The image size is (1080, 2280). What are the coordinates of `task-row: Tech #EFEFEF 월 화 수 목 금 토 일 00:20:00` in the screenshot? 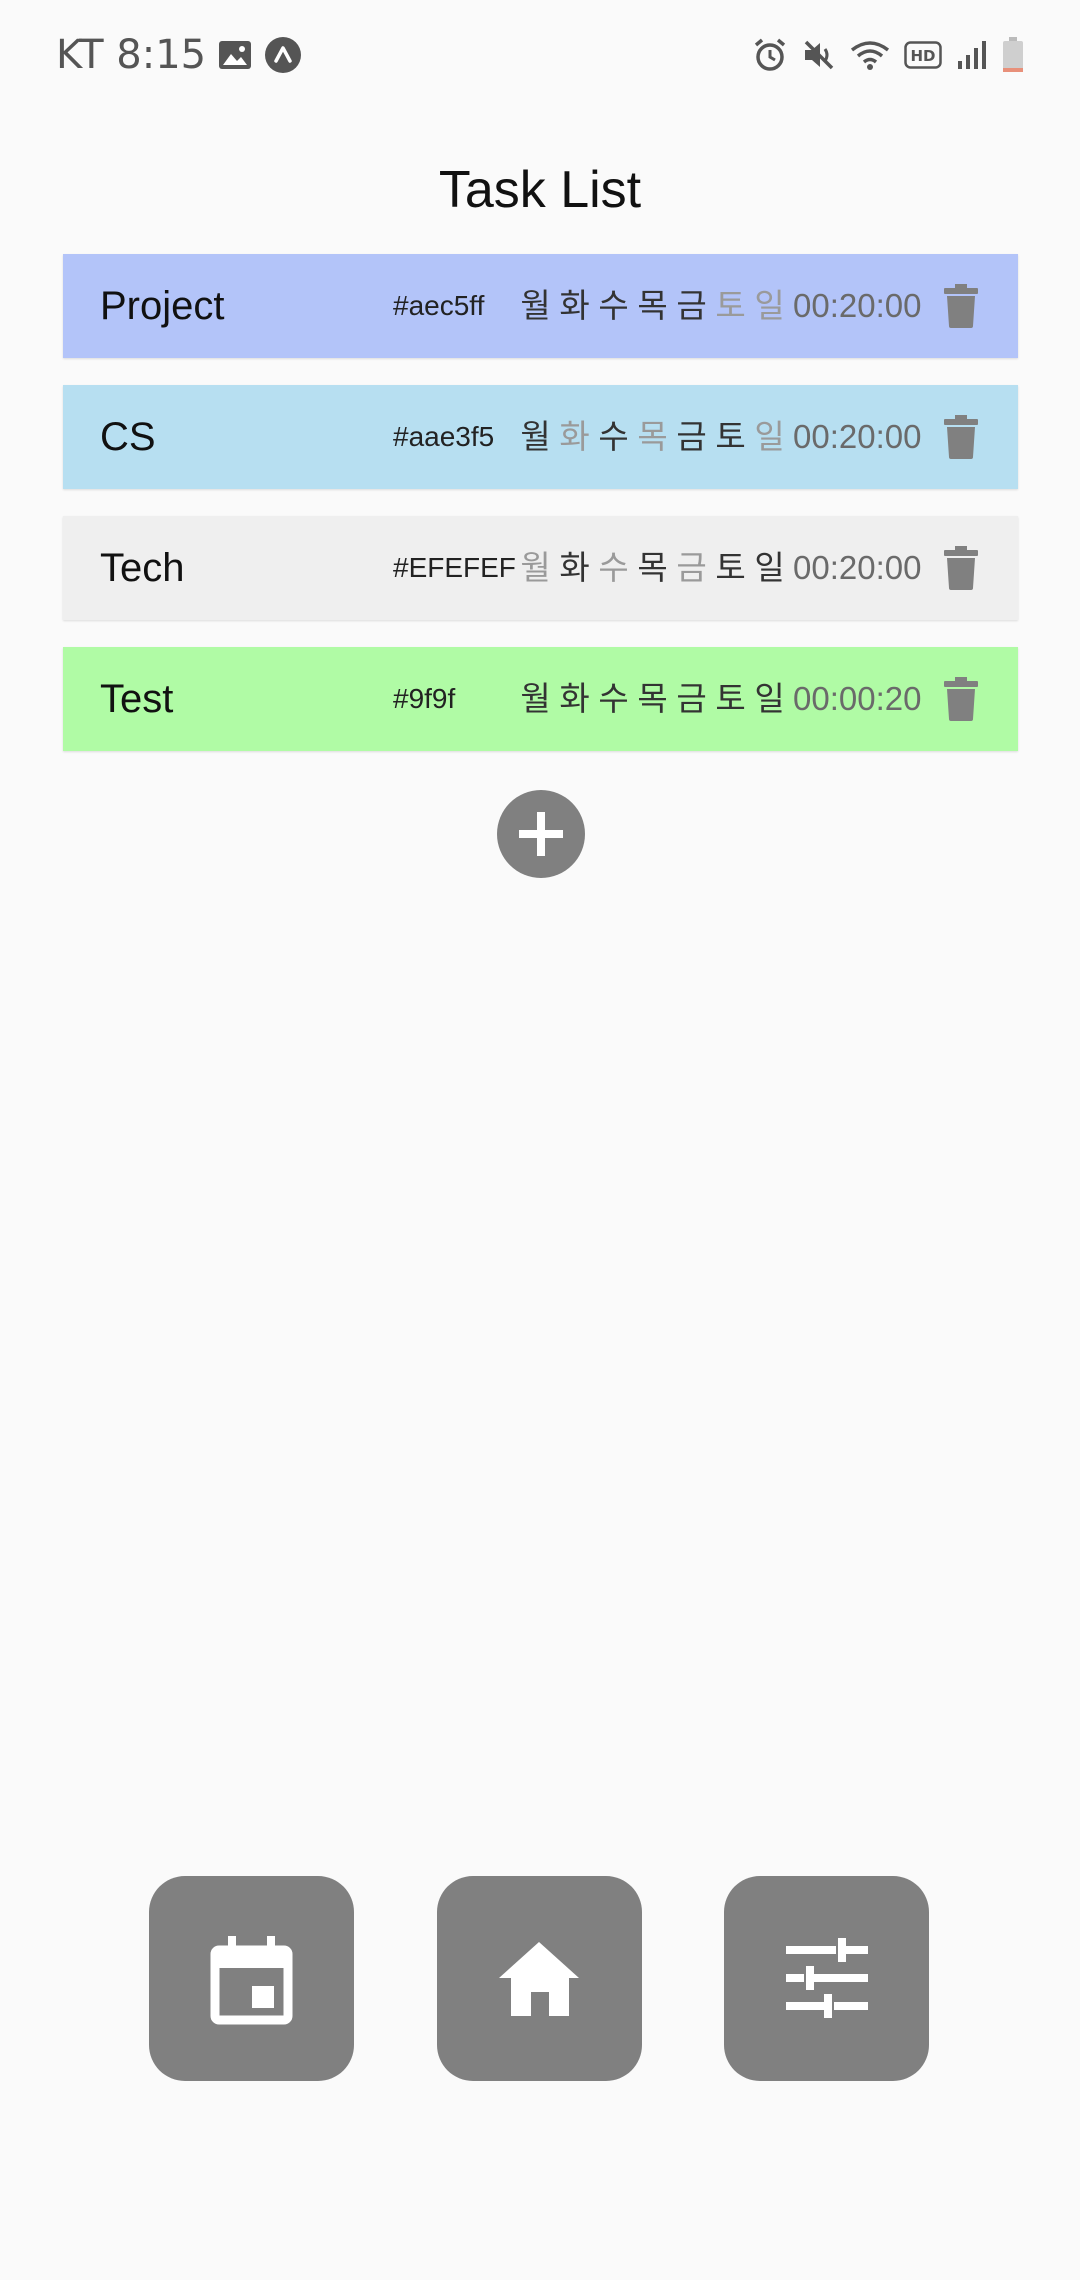 It's located at (540, 568).